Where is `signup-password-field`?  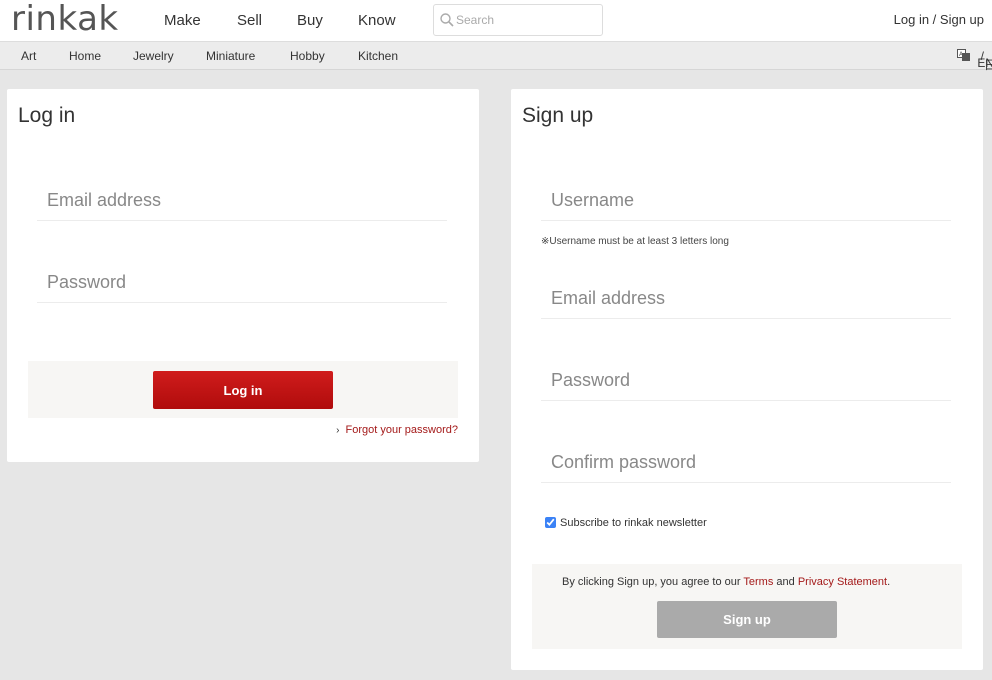 signup-password-field is located at coordinates (746, 381).